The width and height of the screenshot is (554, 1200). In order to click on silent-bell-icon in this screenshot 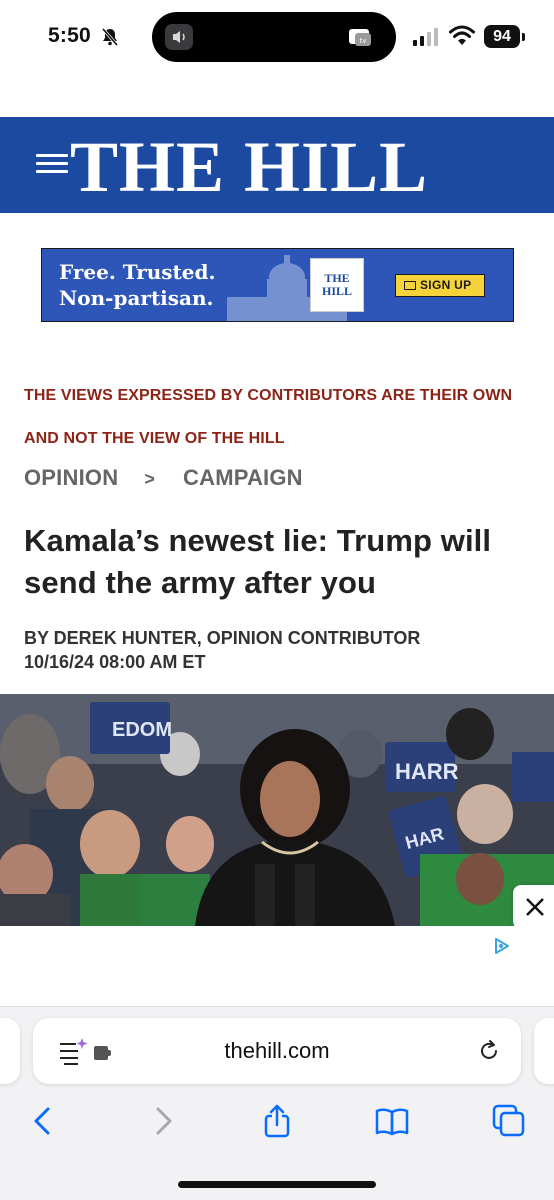, I will do `click(110, 37)`.